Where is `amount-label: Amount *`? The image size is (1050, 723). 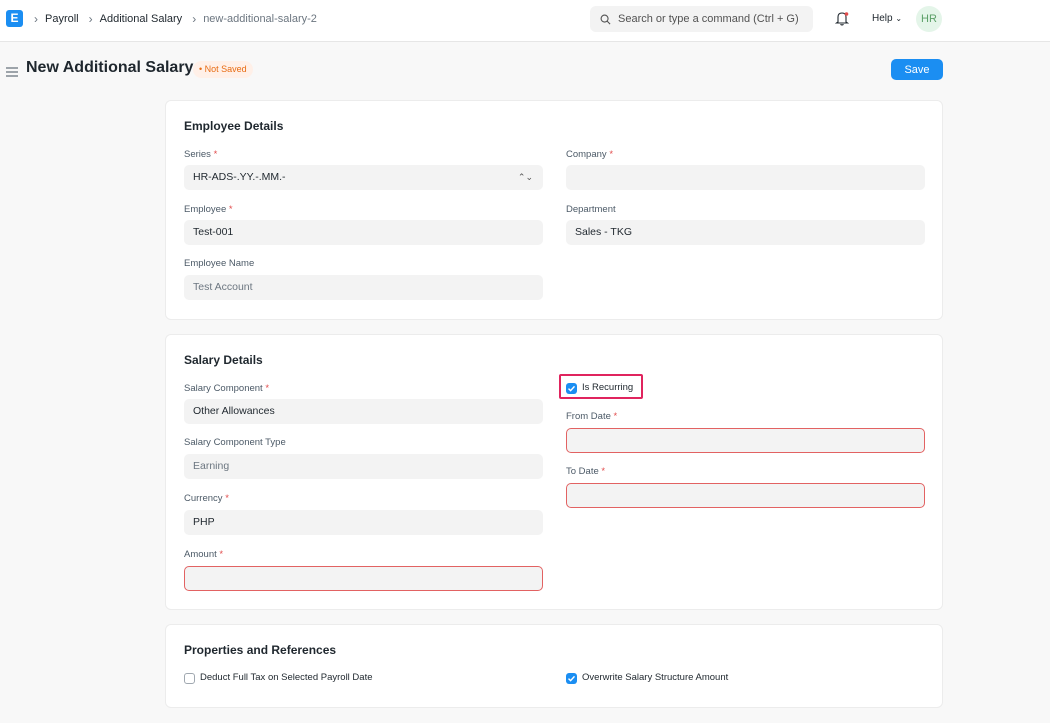
amount-label: Amount * is located at coordinates (203, 554).